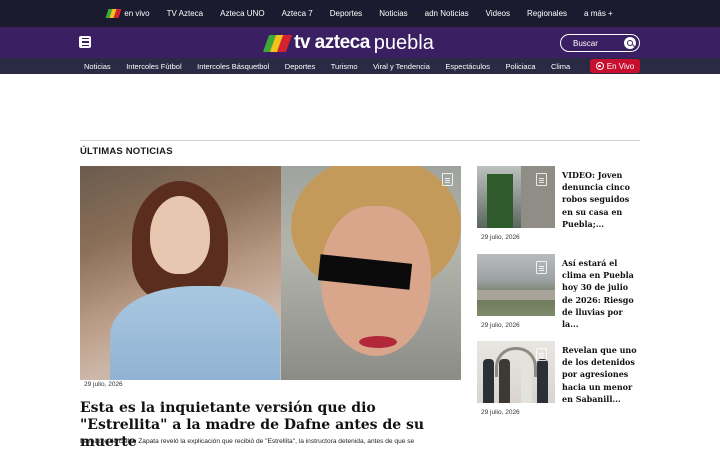 The height and width of the screenshot is (451, 720). I want to click on site-logo: tv azteca puebla, so click(348, 43).